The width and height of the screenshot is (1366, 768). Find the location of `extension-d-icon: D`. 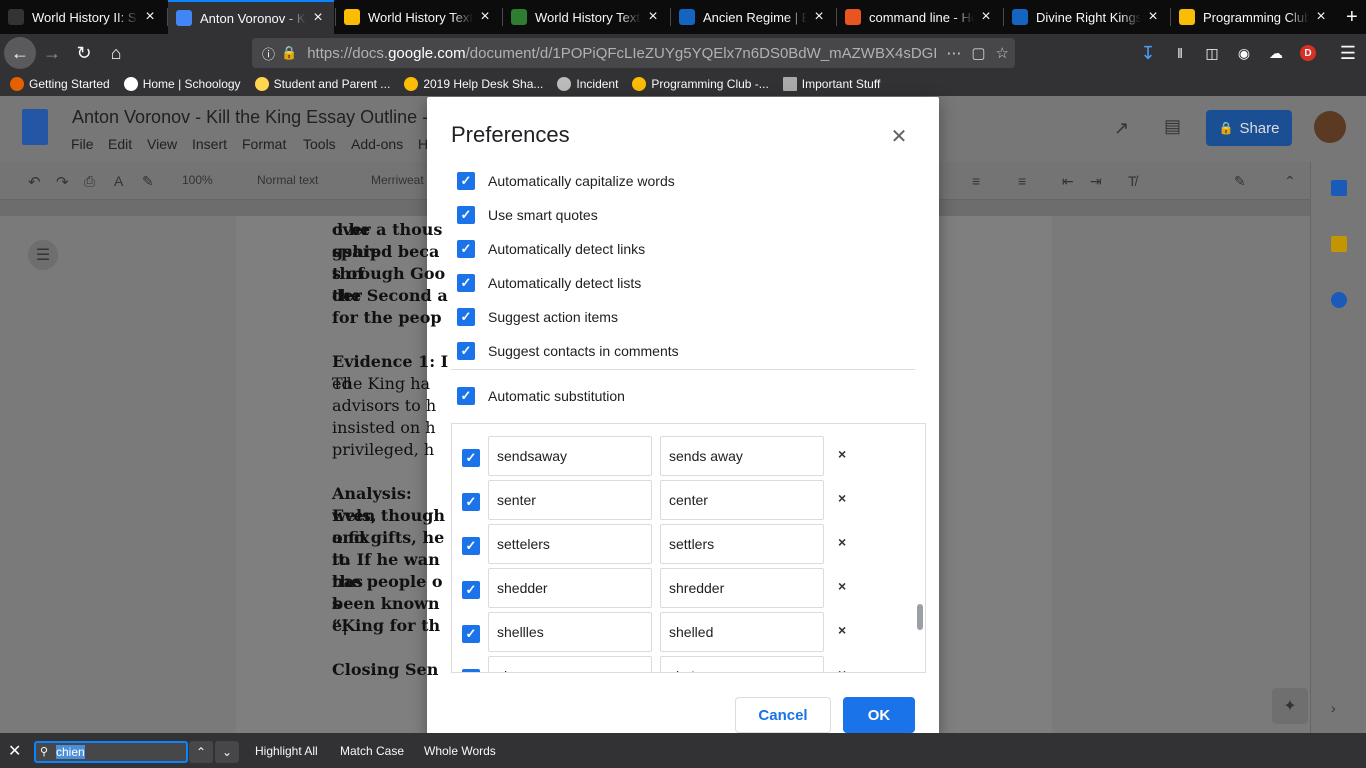

extension-d-icon: D is located at coordinates (1308, 53).